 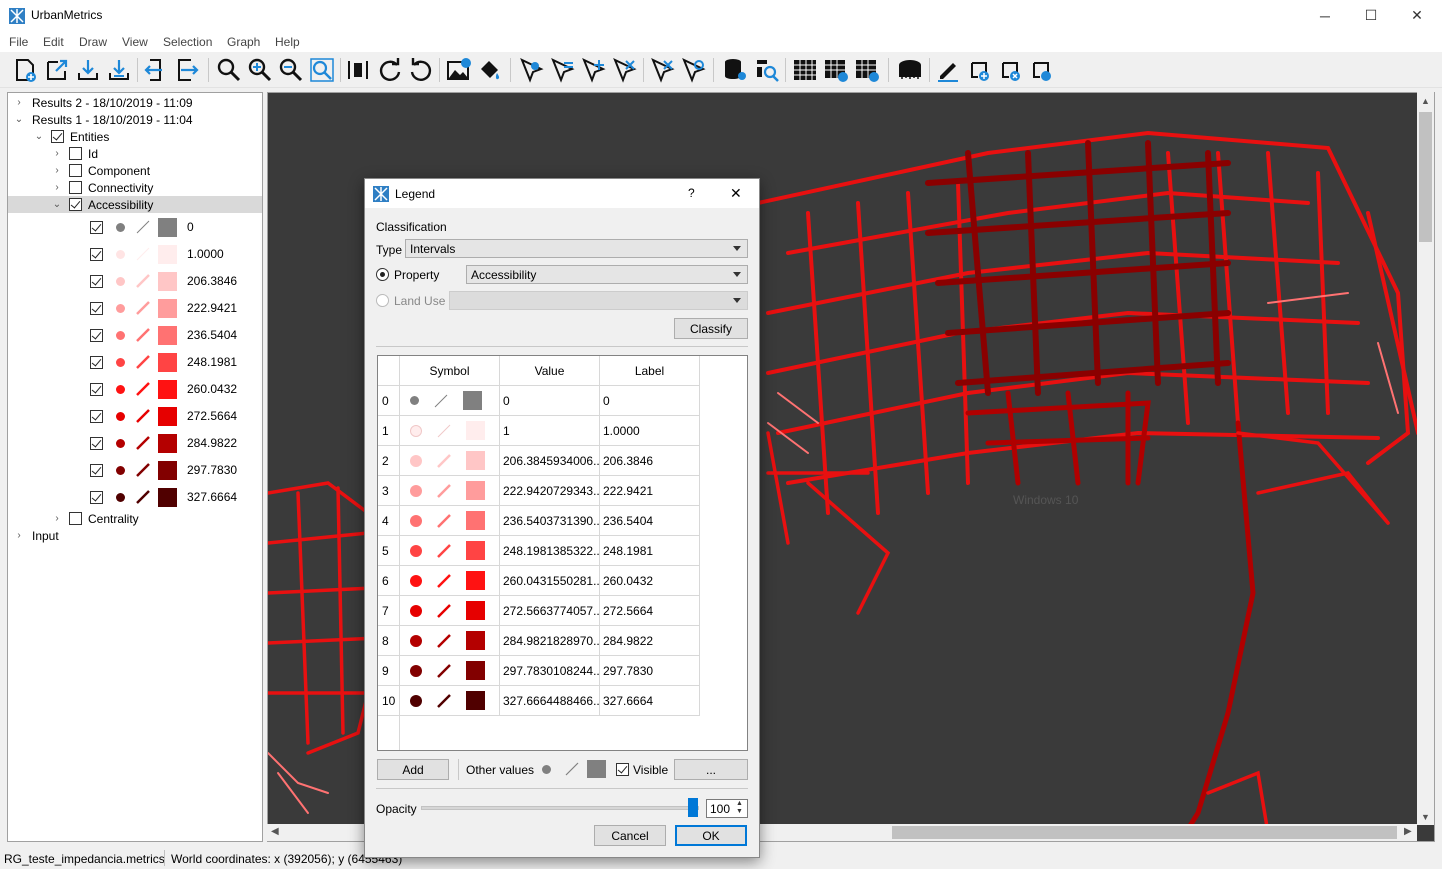 What do you see at coordinates (163, 416) in the screenshot?
I see `tree-legend-item: 272.5664` at bounding box center [163, 416].